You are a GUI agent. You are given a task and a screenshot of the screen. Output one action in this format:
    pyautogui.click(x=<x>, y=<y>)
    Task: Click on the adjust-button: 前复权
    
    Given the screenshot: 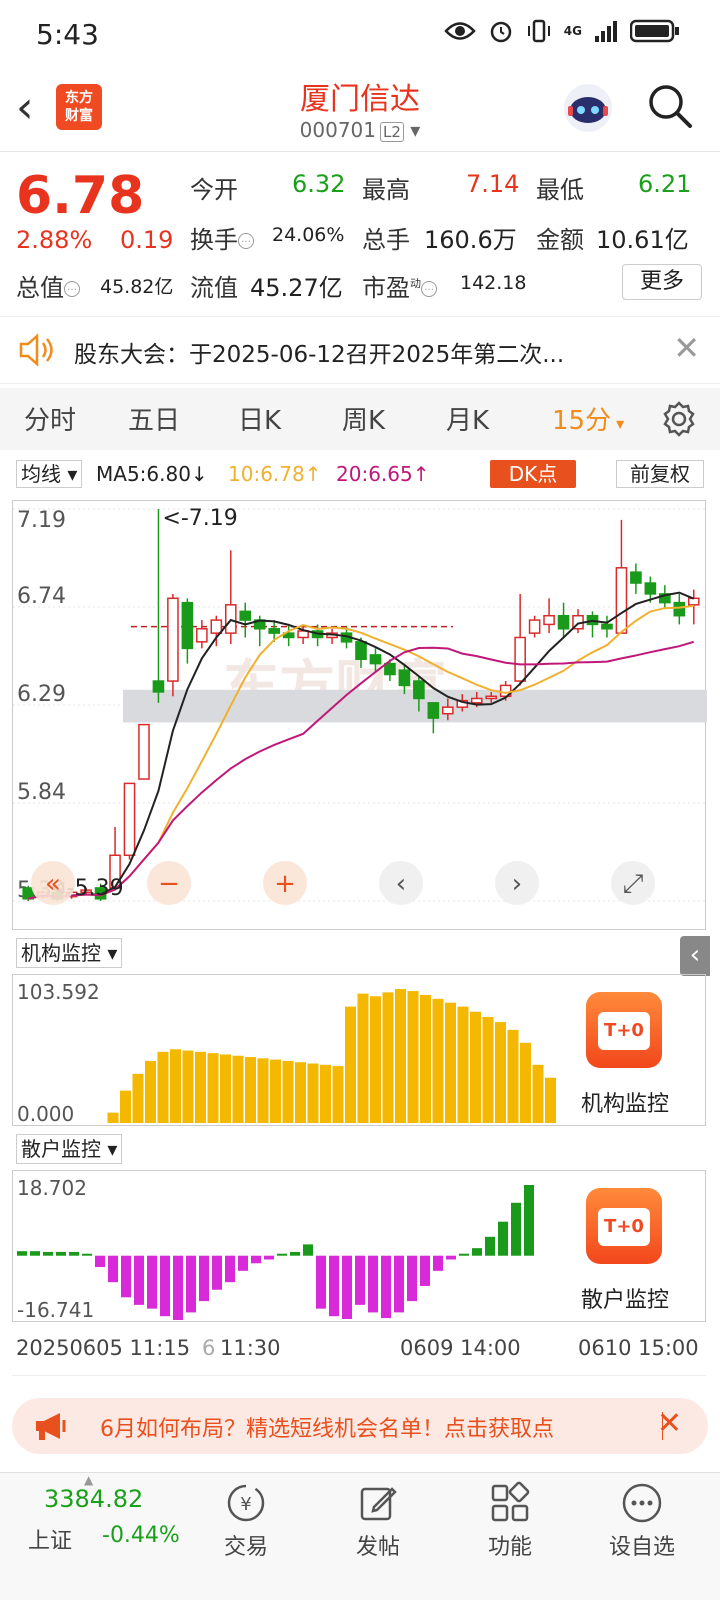 What is the action you would take?
    pyautogui.click(x=660, y=474)
    